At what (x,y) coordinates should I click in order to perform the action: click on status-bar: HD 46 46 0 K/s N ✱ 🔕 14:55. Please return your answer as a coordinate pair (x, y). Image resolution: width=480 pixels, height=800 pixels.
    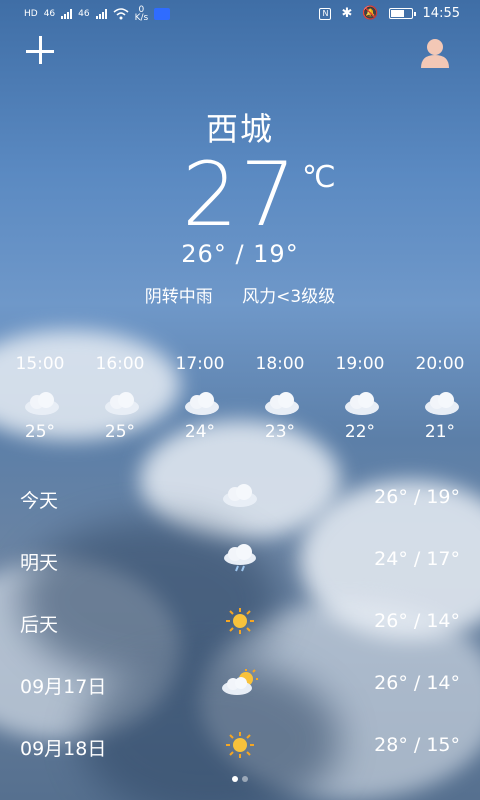
    Looking at the image, I should click on (240, 14).